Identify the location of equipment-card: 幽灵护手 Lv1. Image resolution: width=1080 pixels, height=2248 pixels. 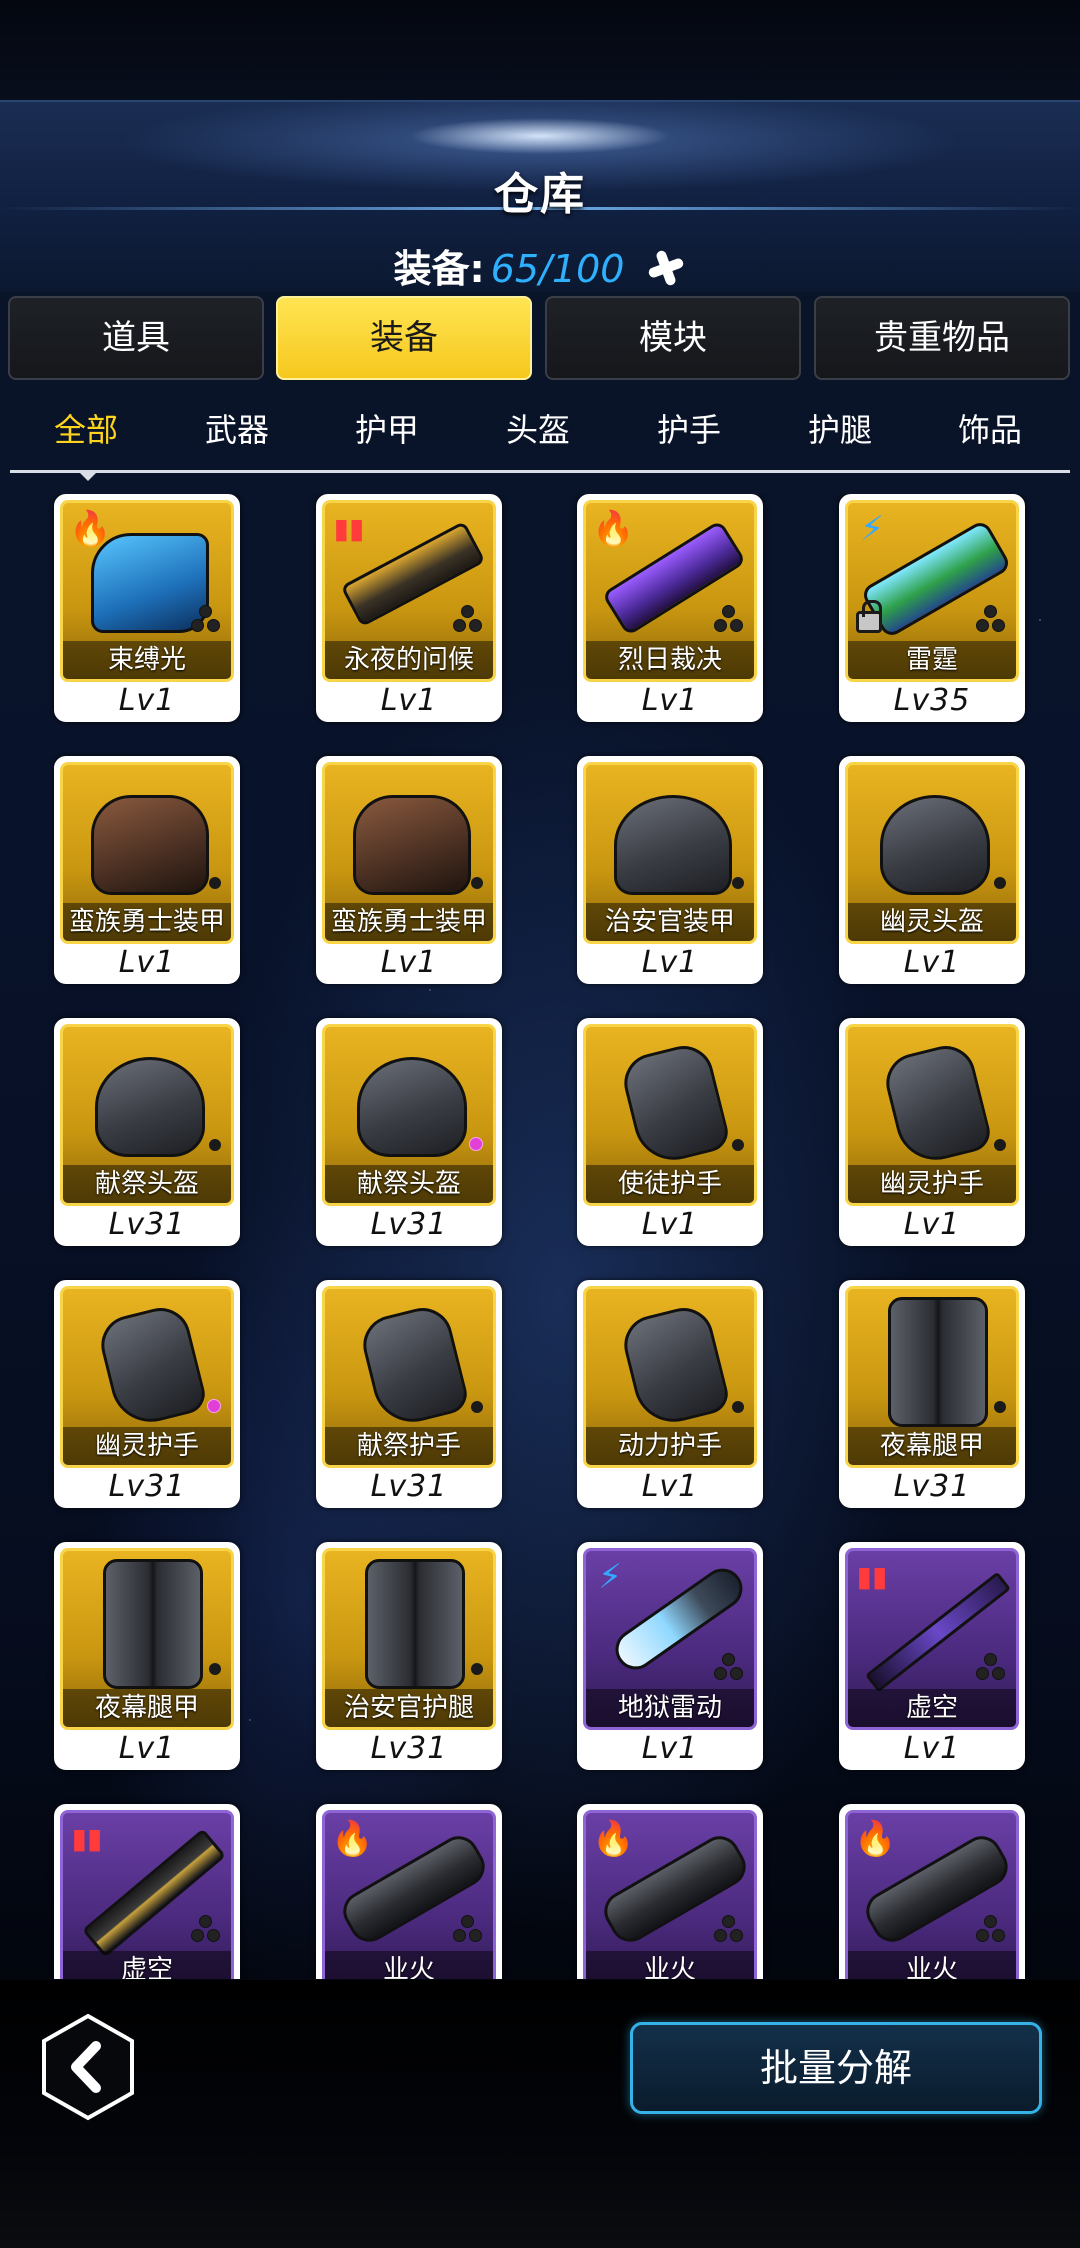
(932, 1132).